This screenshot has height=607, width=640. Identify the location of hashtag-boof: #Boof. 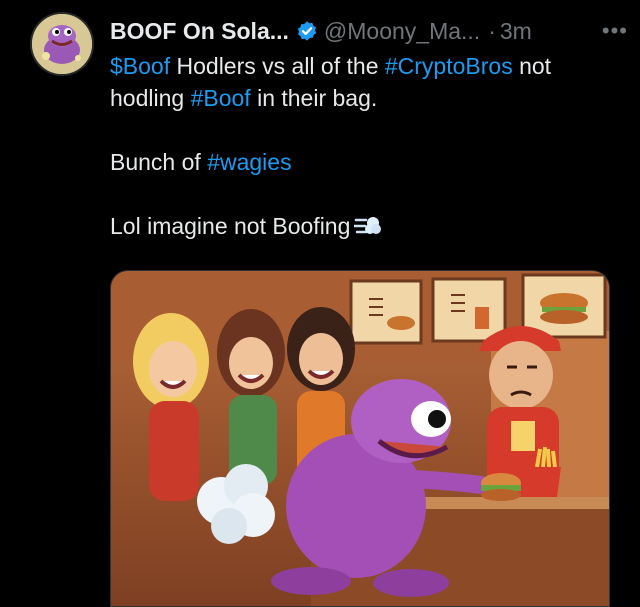
(221, 98).